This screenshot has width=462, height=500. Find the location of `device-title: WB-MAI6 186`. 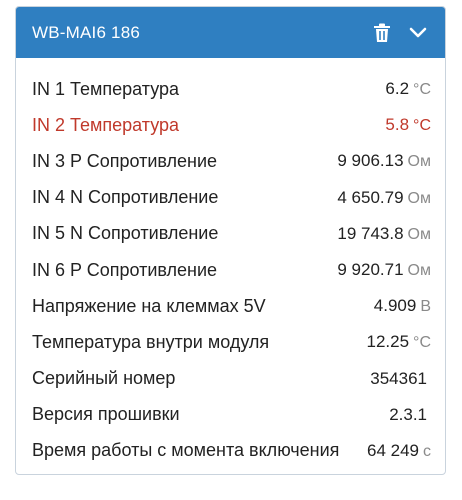

device-title: WB-MAI6 186 is located at coordinates (86, 32).